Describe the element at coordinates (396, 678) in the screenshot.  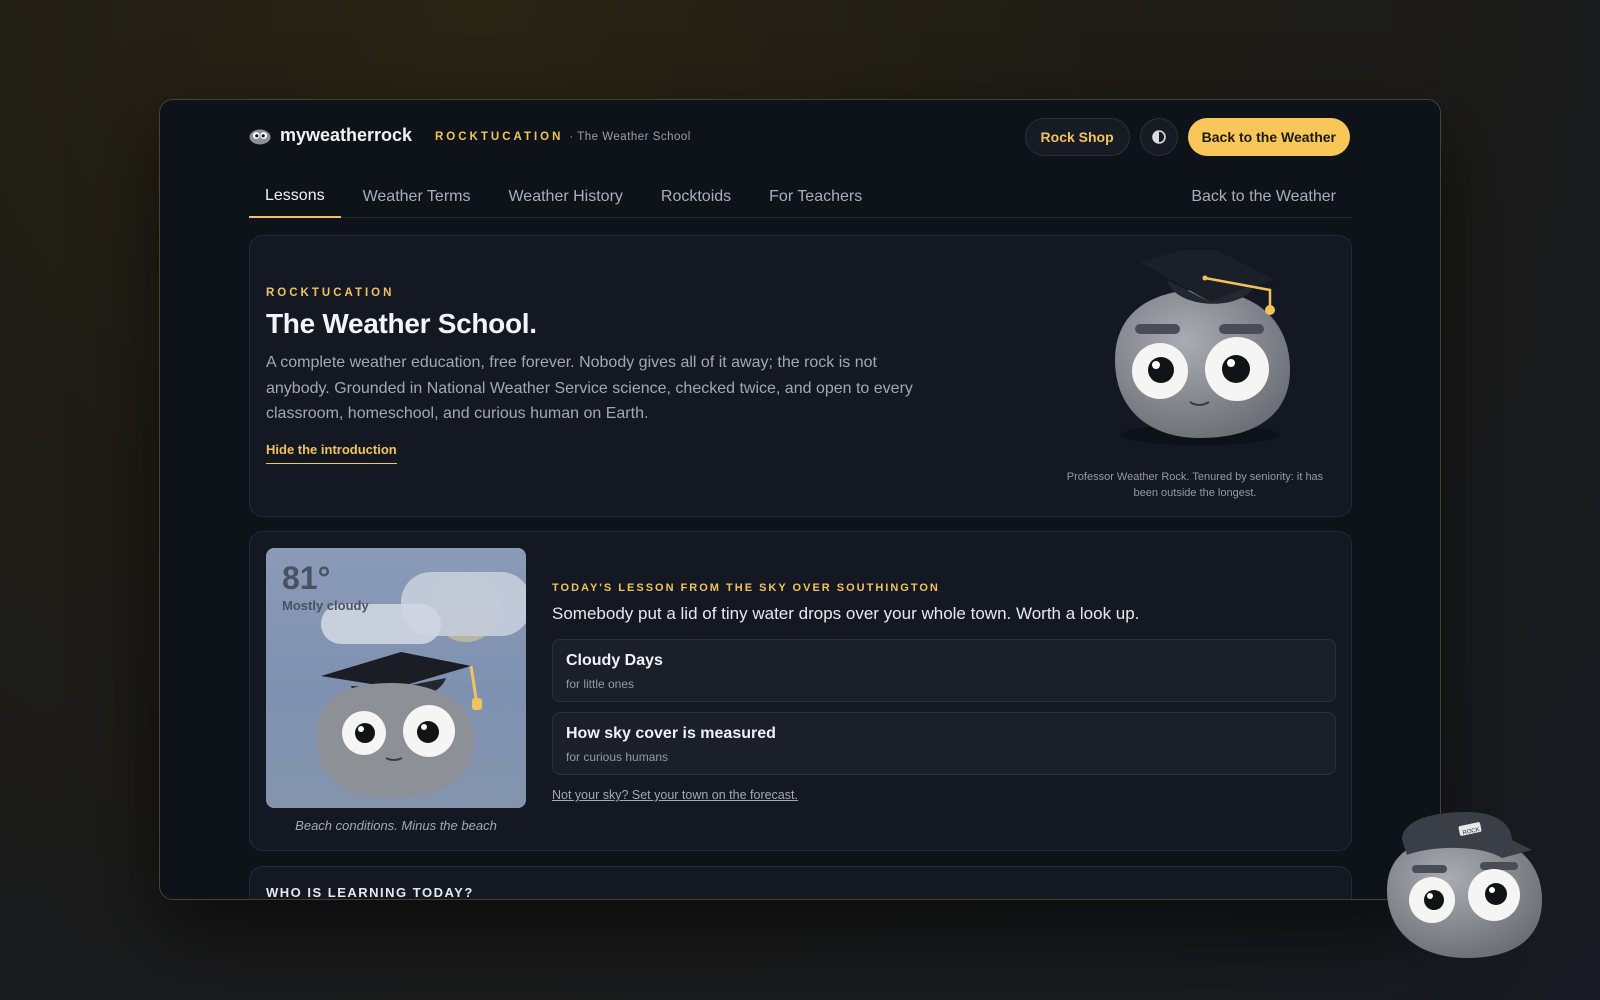
I see `sky-conditions-image: 81° Mostly cloudy` at that location.